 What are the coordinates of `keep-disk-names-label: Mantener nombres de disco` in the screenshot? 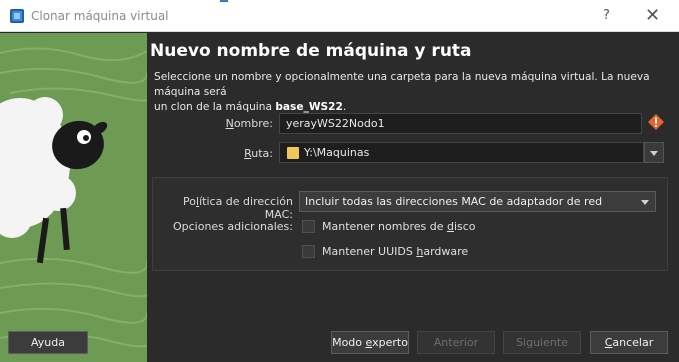 It's located at (399, 226).